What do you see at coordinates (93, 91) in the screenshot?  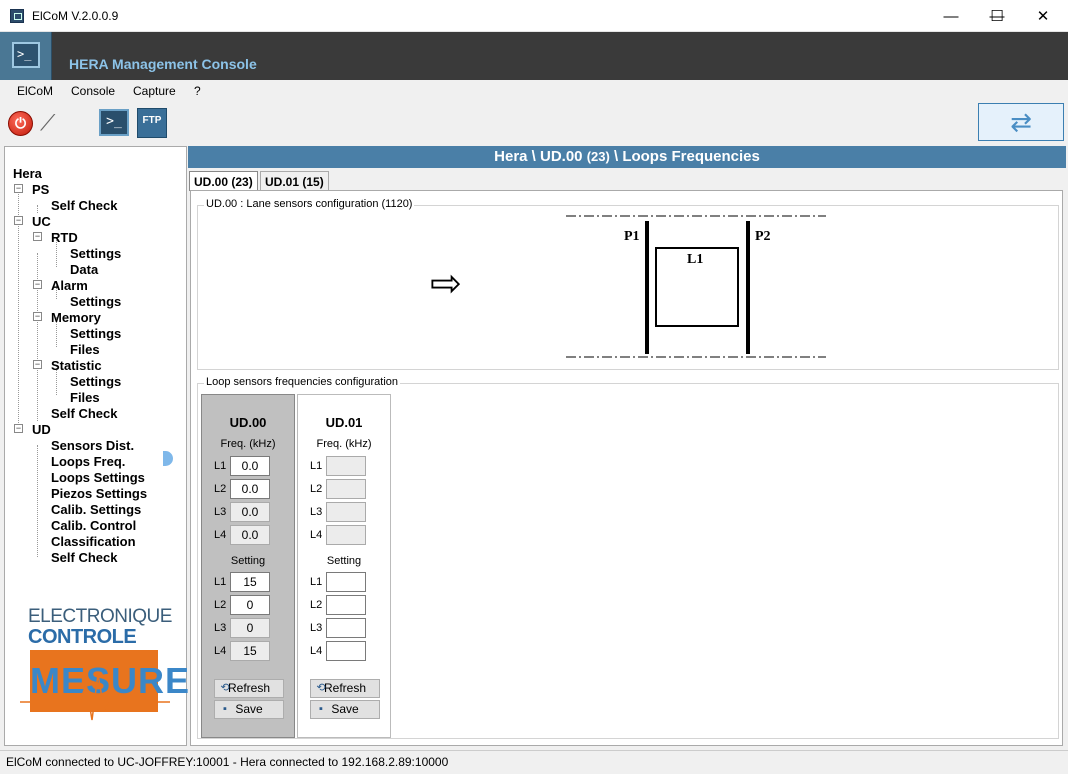 I see `menu-console: Console` at bounding box center [93, 91].